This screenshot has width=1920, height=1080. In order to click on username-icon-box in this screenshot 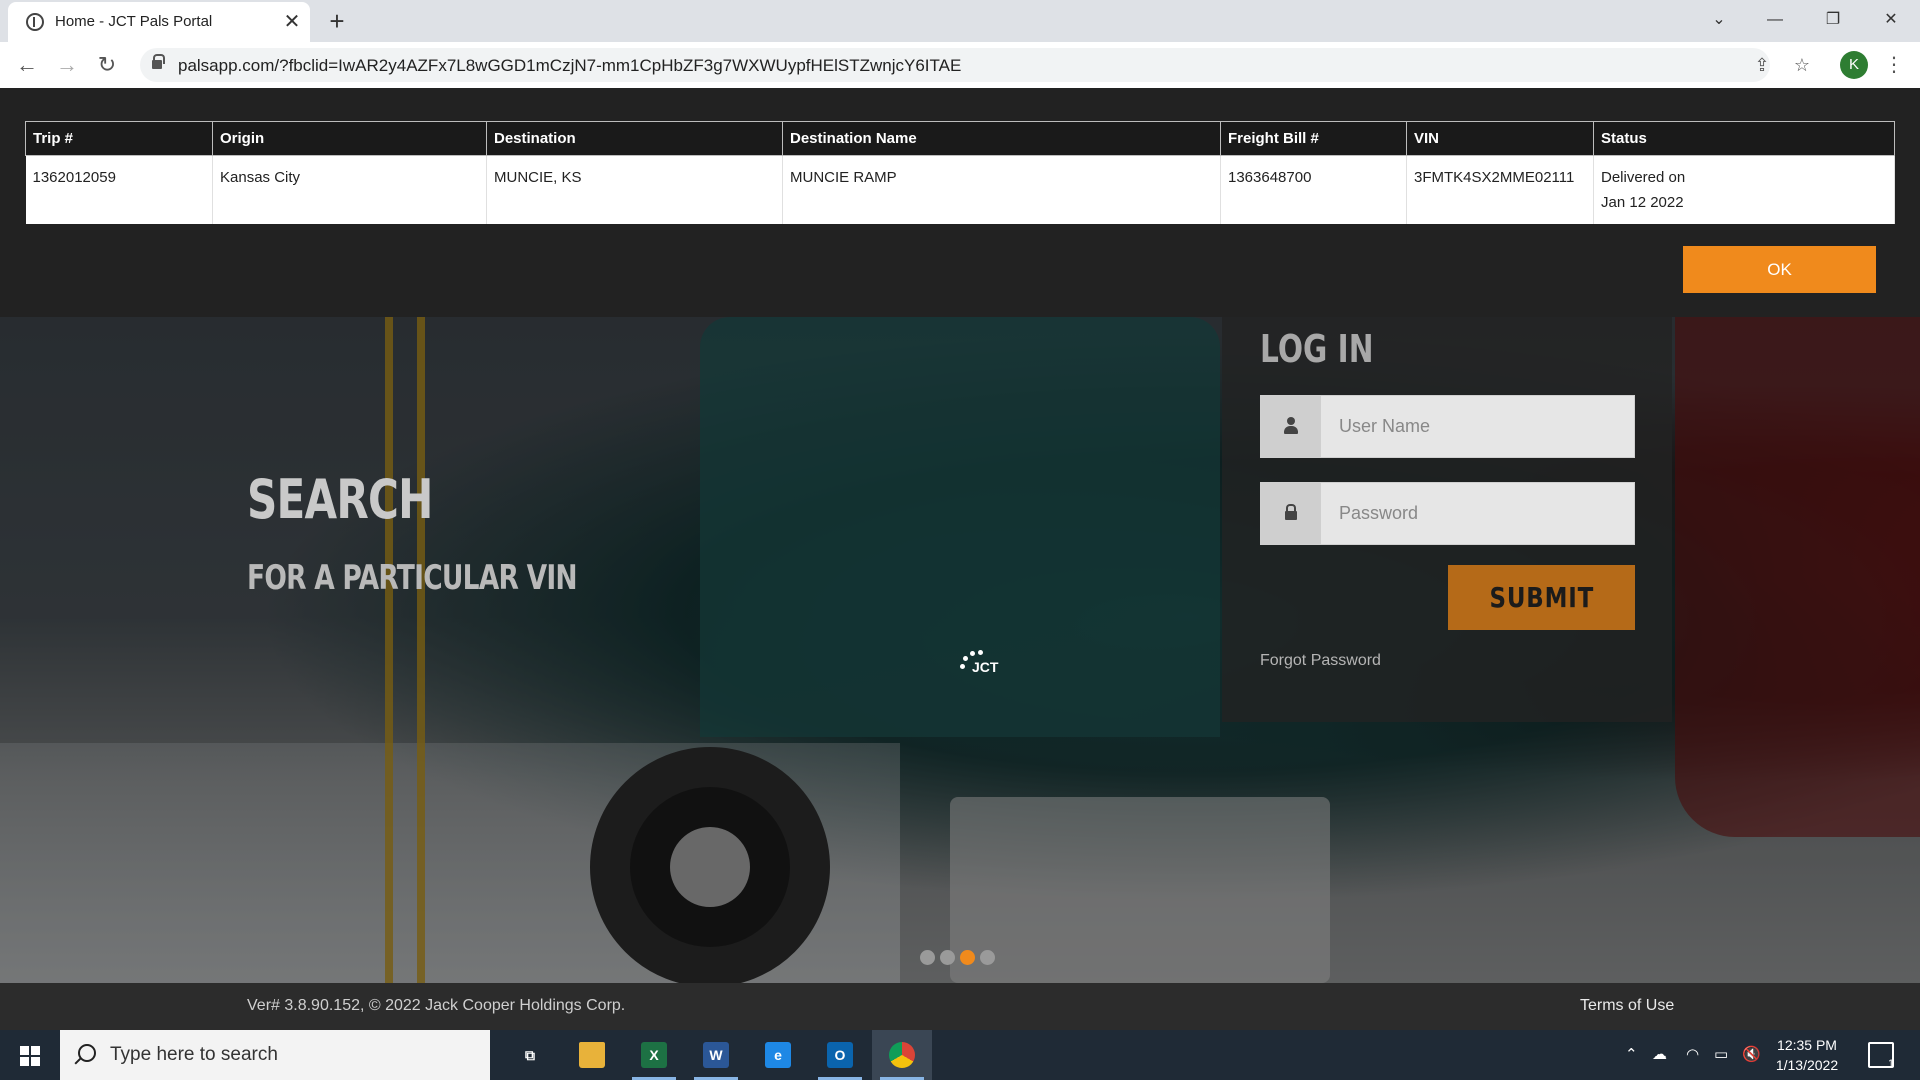, I will do `click(1291, 426)`.